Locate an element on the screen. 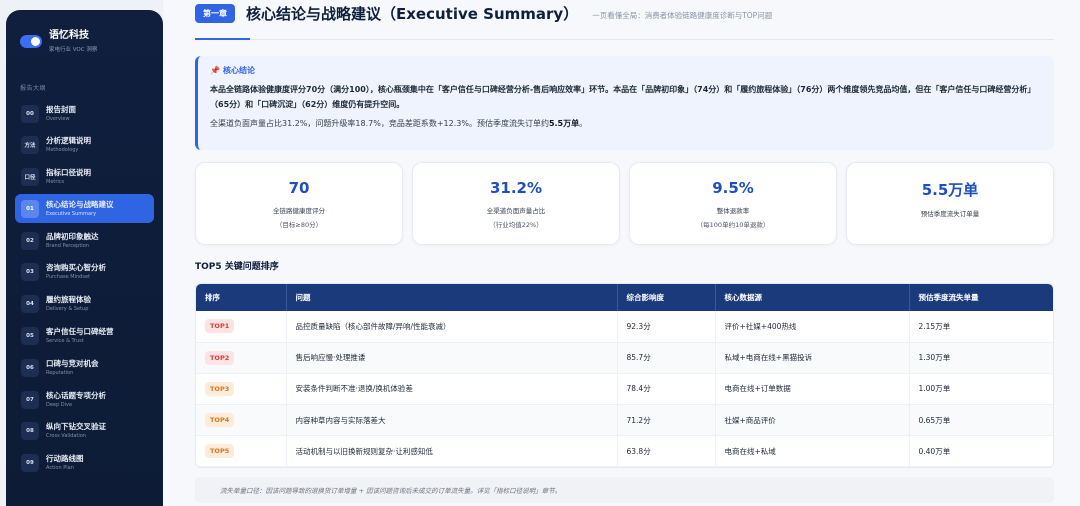 Image resolution: width=1080 pixels, height=506 pixels. nav-badge: 00 is located at coordinates (30, 113).